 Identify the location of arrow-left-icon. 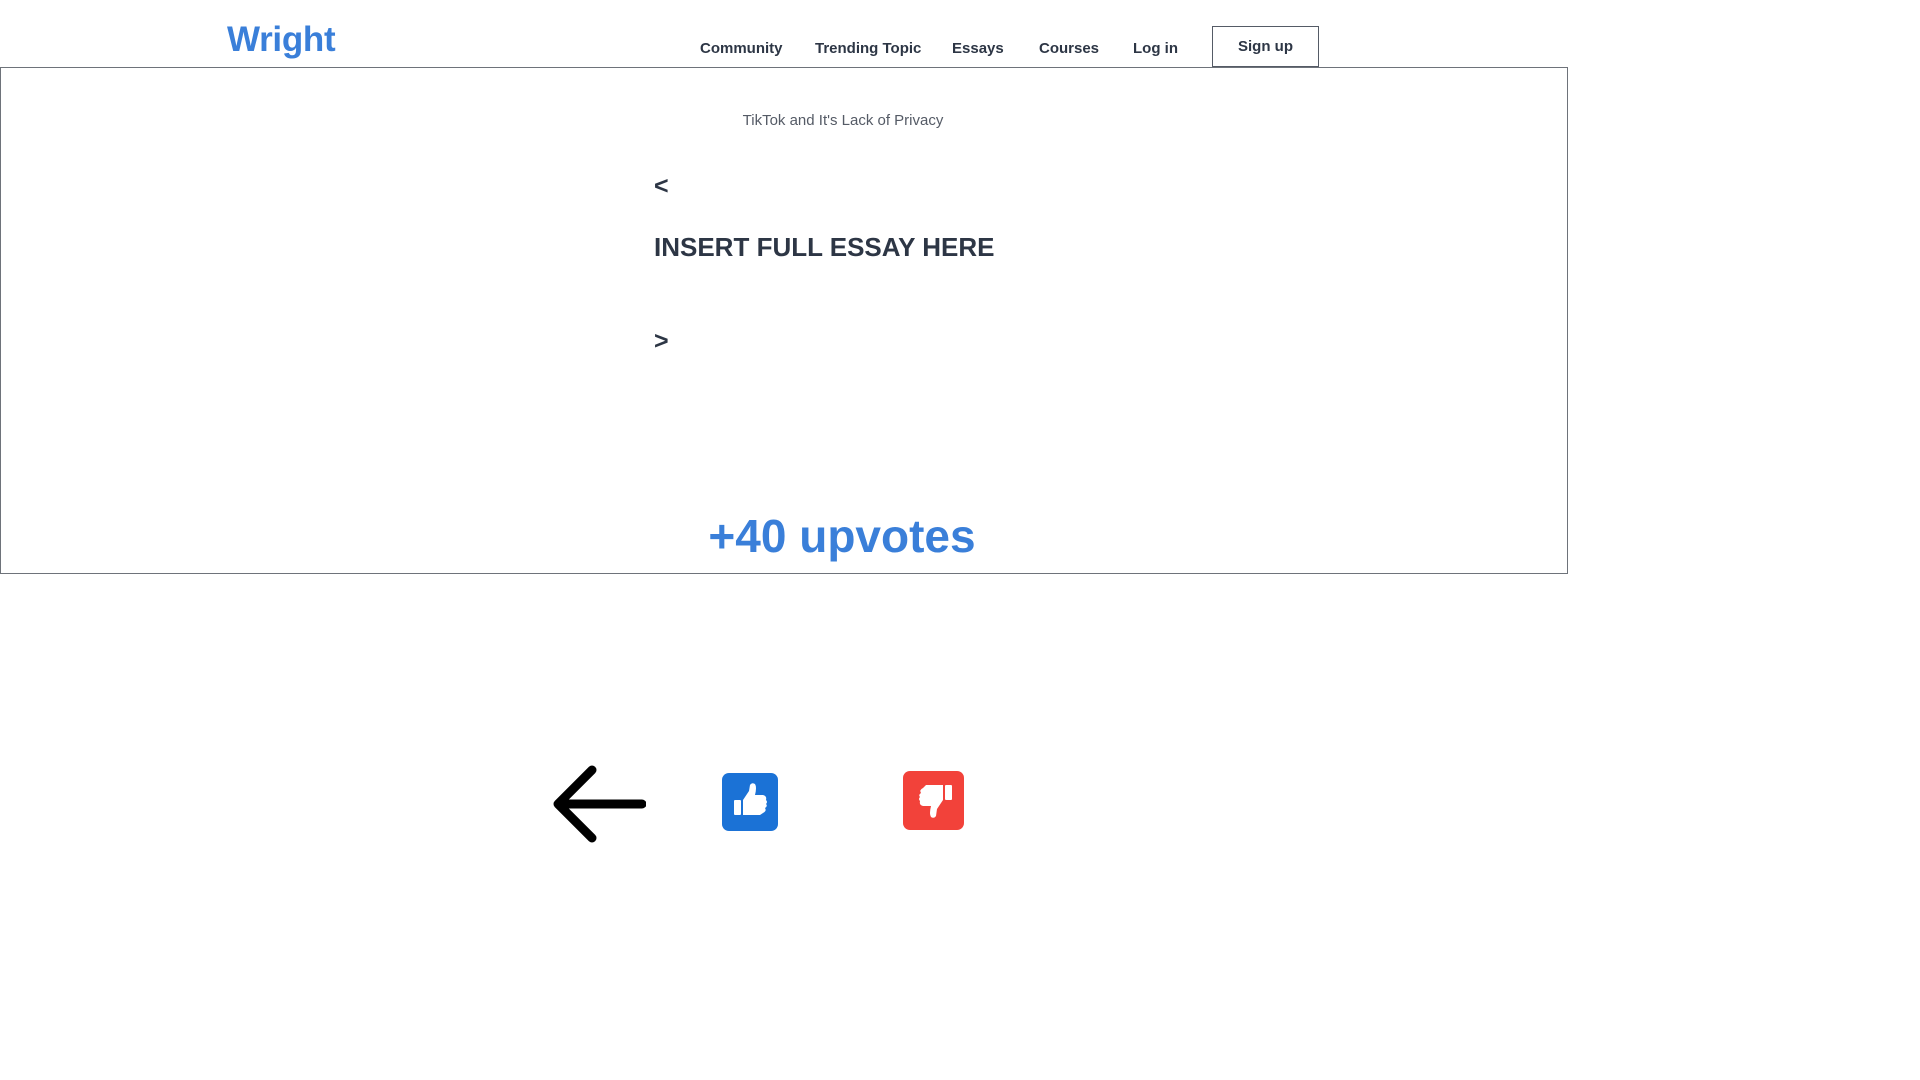
(600, 804).